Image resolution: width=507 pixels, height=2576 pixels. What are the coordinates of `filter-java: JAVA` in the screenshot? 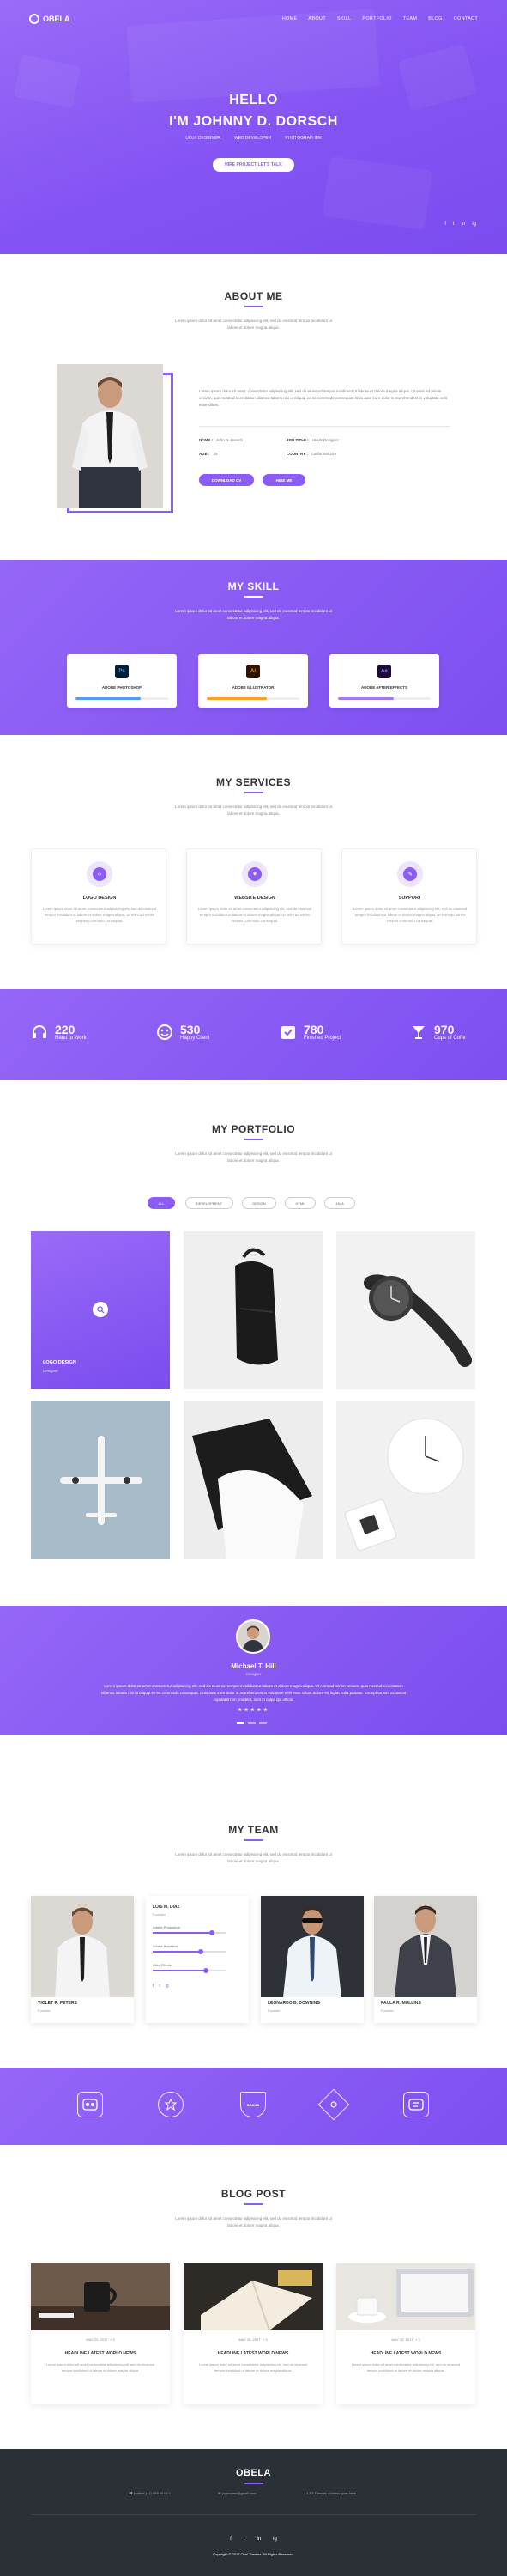 It's located at (339, 1203).